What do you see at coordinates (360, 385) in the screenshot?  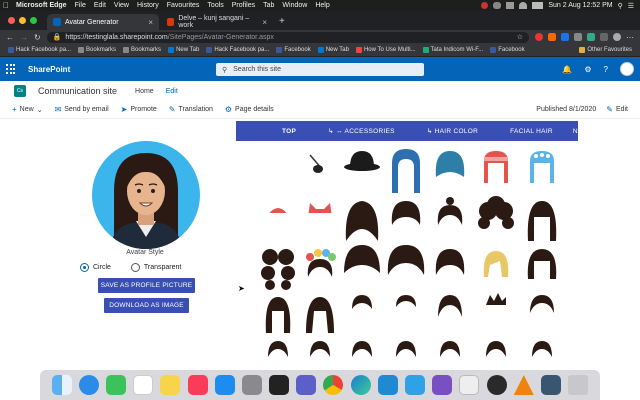 I see `edge-icon` at bounding box center [360, 385].